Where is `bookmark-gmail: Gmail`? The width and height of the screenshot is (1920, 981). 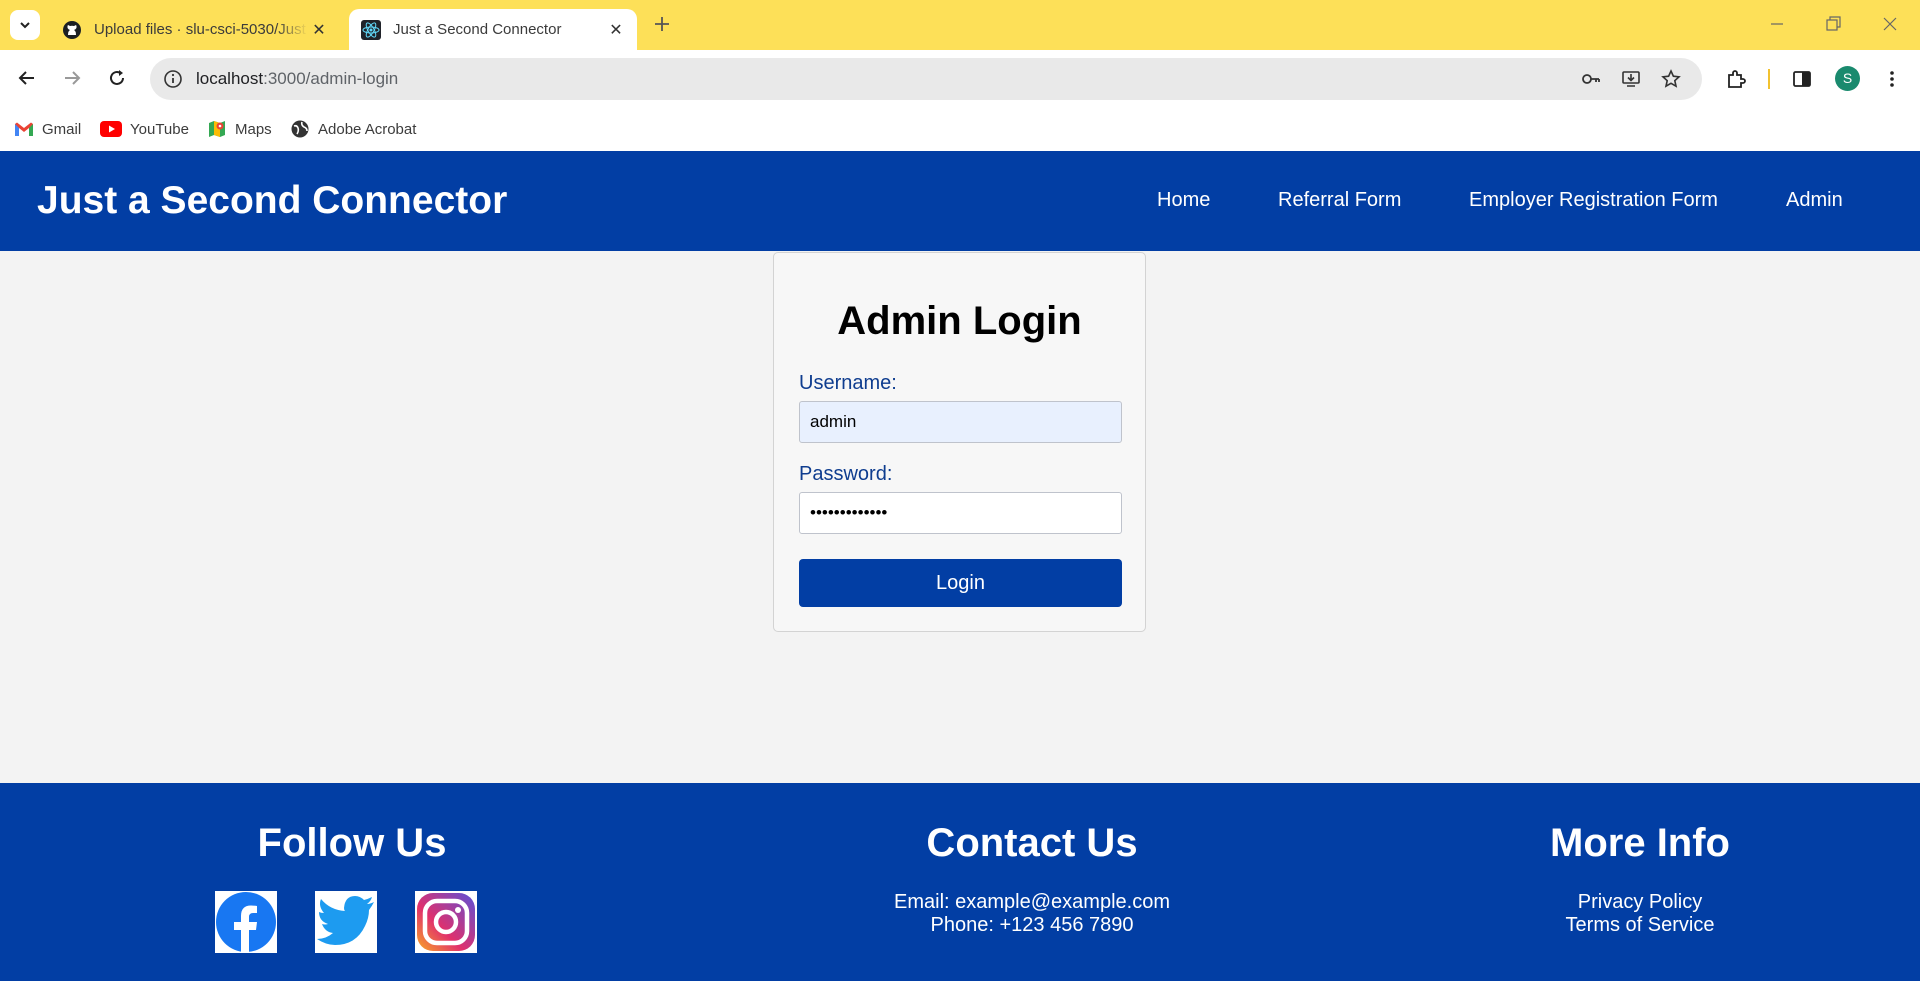
bookmark-gmail: Gmail is located at coordinates (47, 129).